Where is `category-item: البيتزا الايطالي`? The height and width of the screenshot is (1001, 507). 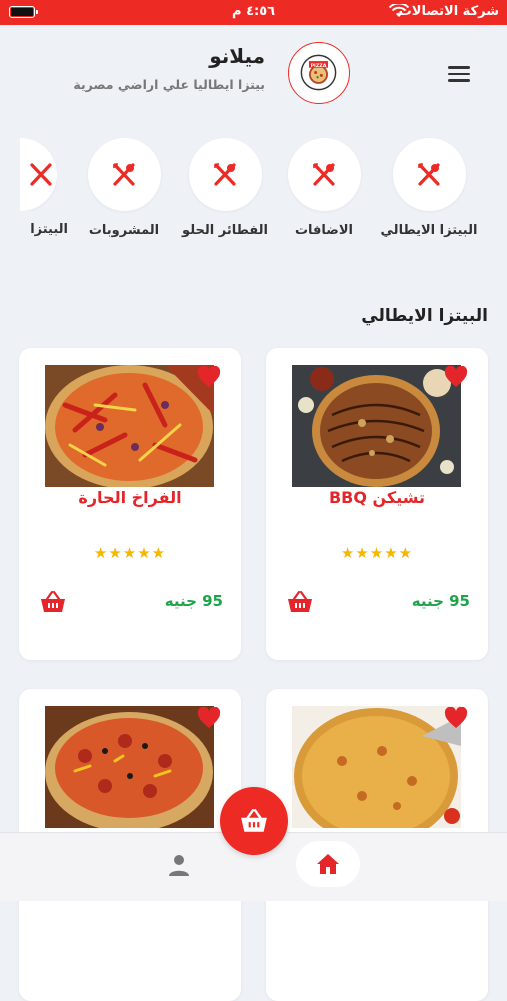 category-item: البيتزا الايطالي is located at coordinates (429, 188).